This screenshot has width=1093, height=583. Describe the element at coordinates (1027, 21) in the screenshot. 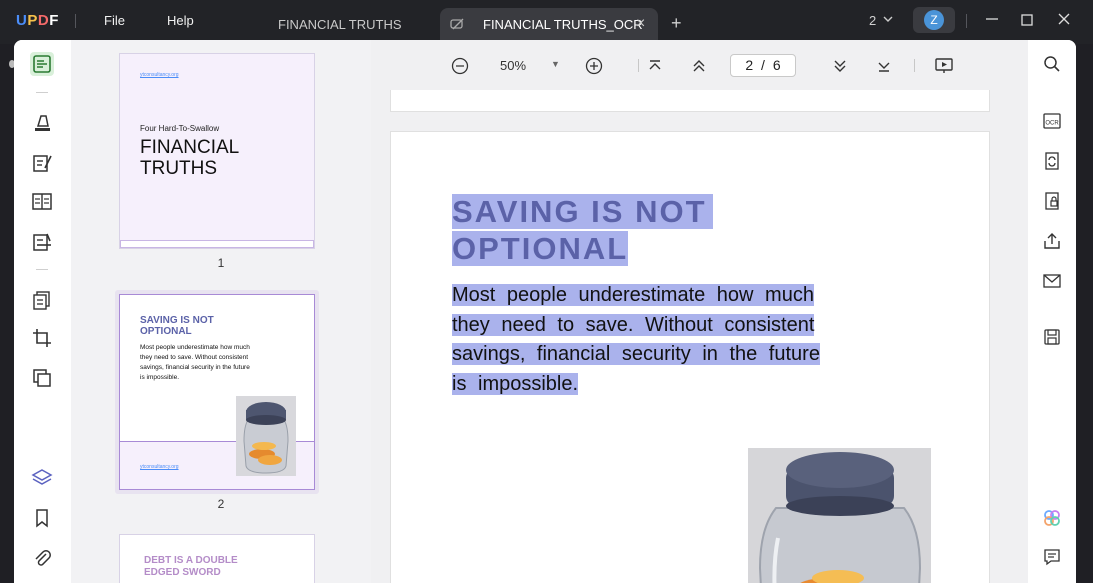

I see `maximize-icon` at that location.